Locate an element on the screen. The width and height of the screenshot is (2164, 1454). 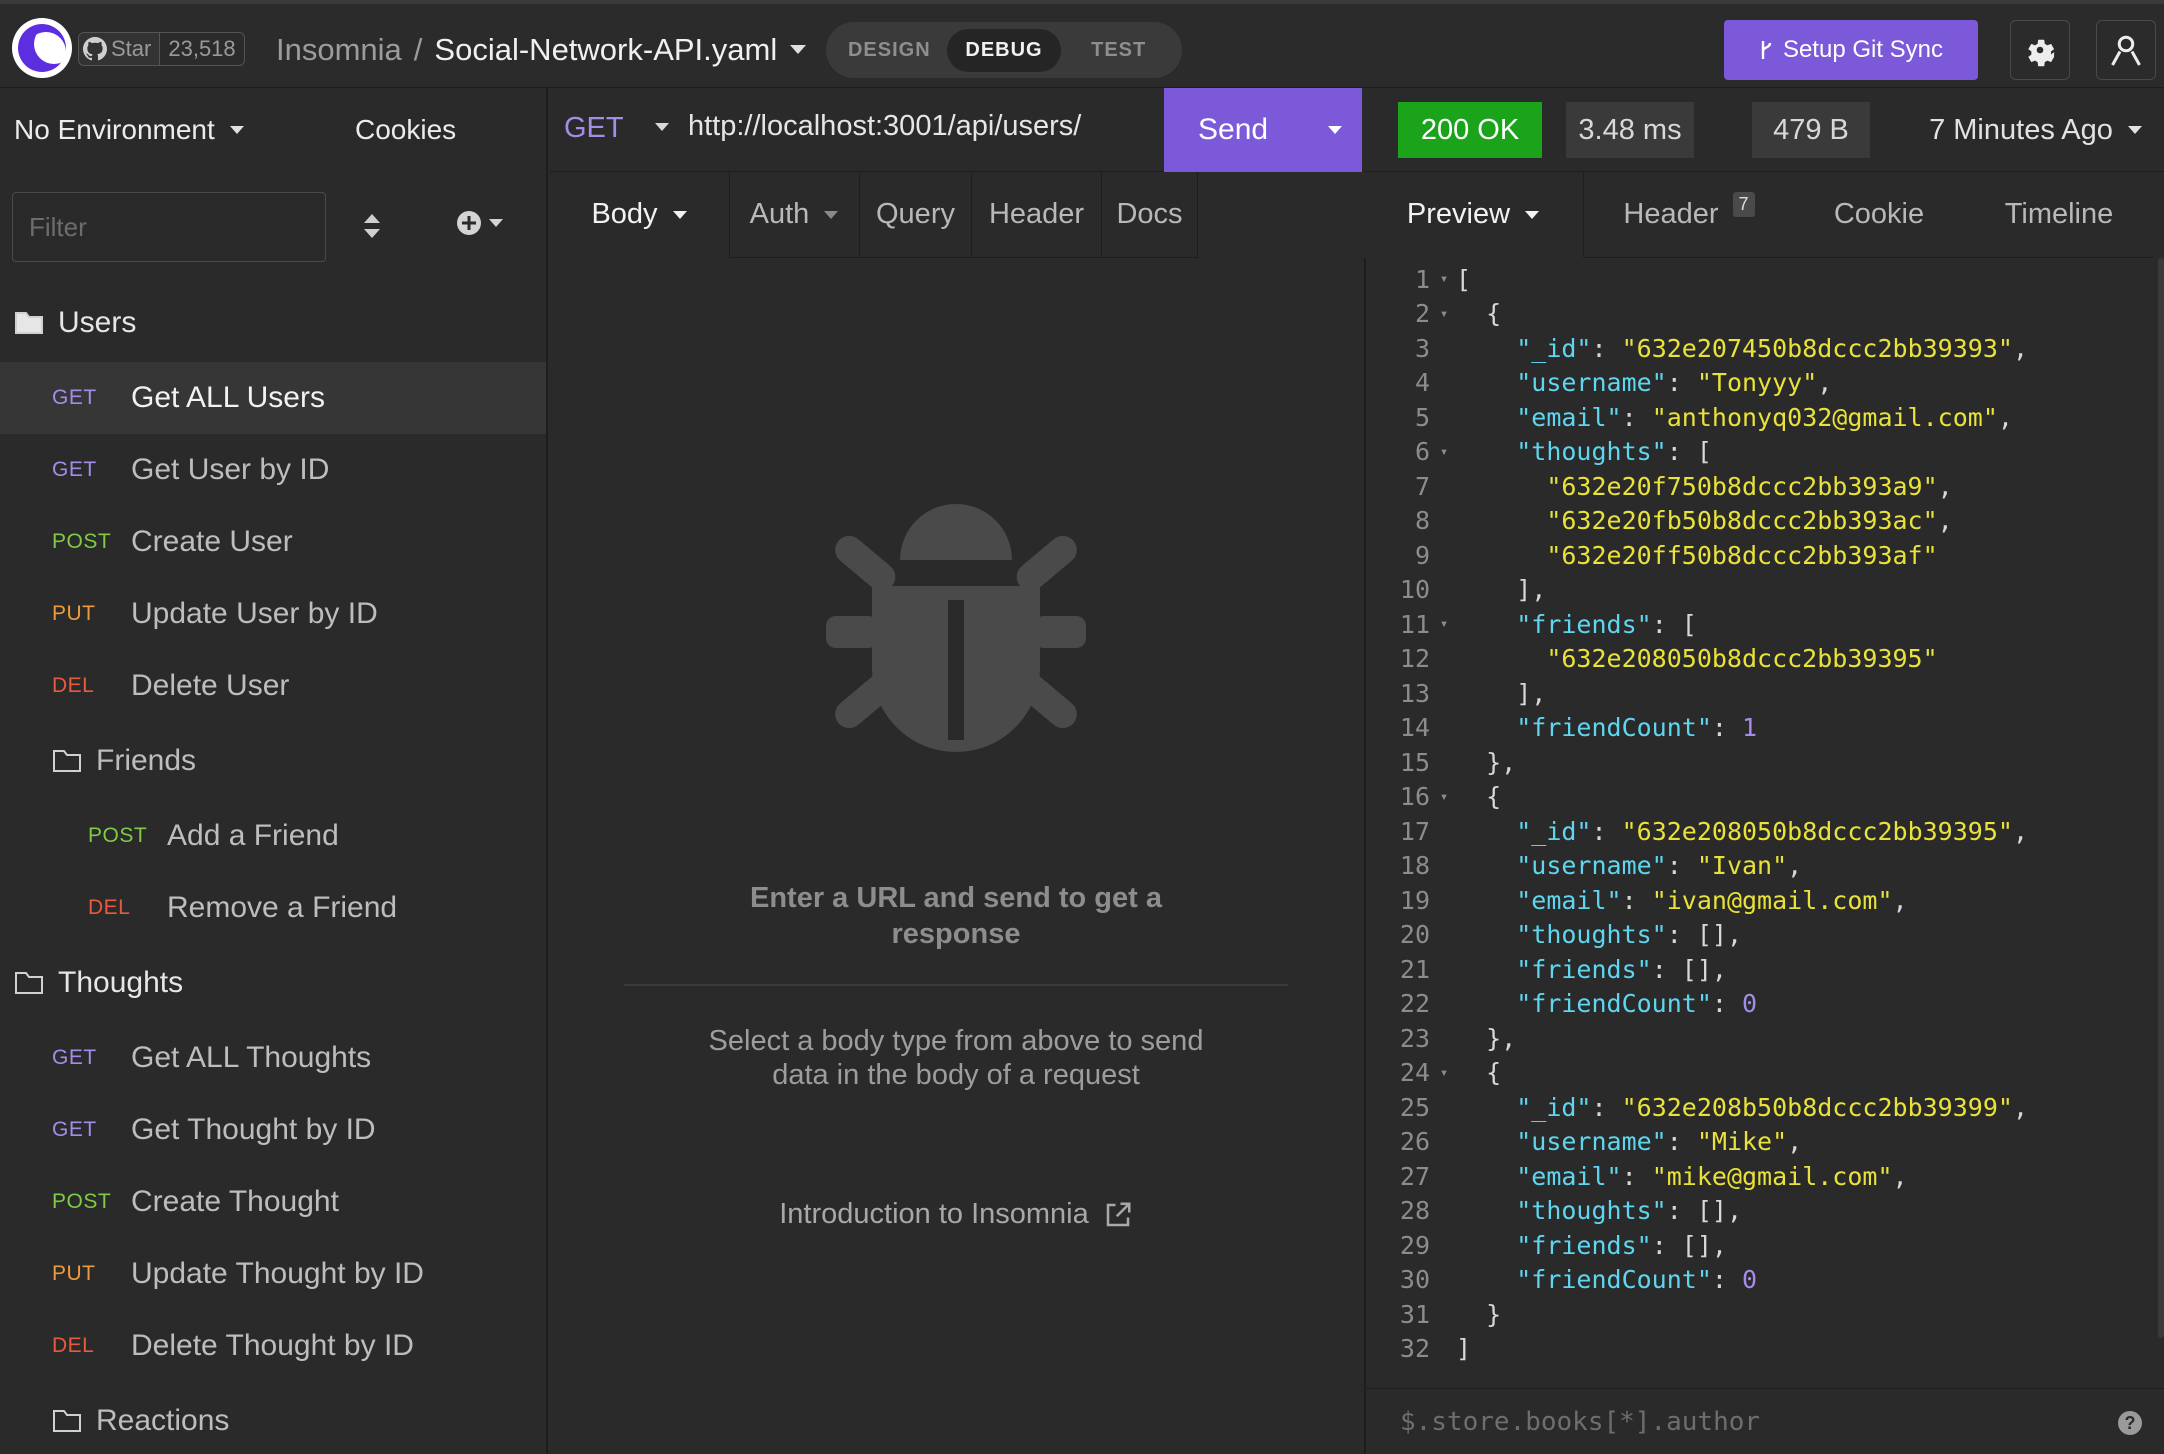
folder-users: Users is located at coordinates (273, 323).